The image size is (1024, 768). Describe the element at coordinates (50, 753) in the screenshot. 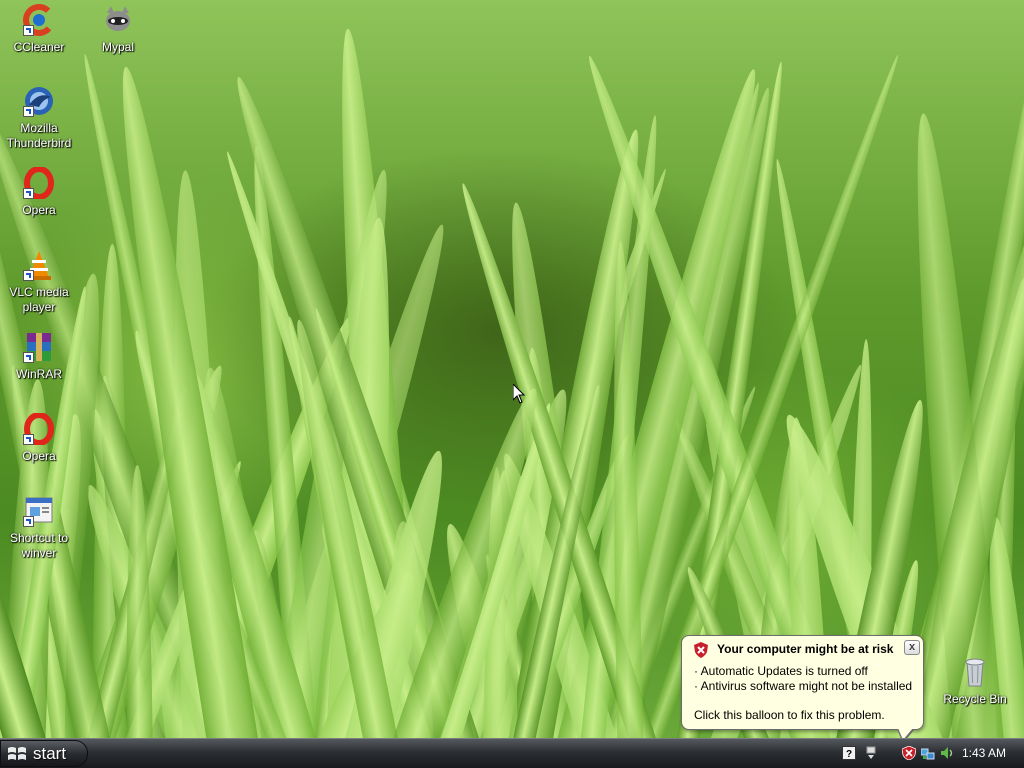

I see `start-label: start` at that location.